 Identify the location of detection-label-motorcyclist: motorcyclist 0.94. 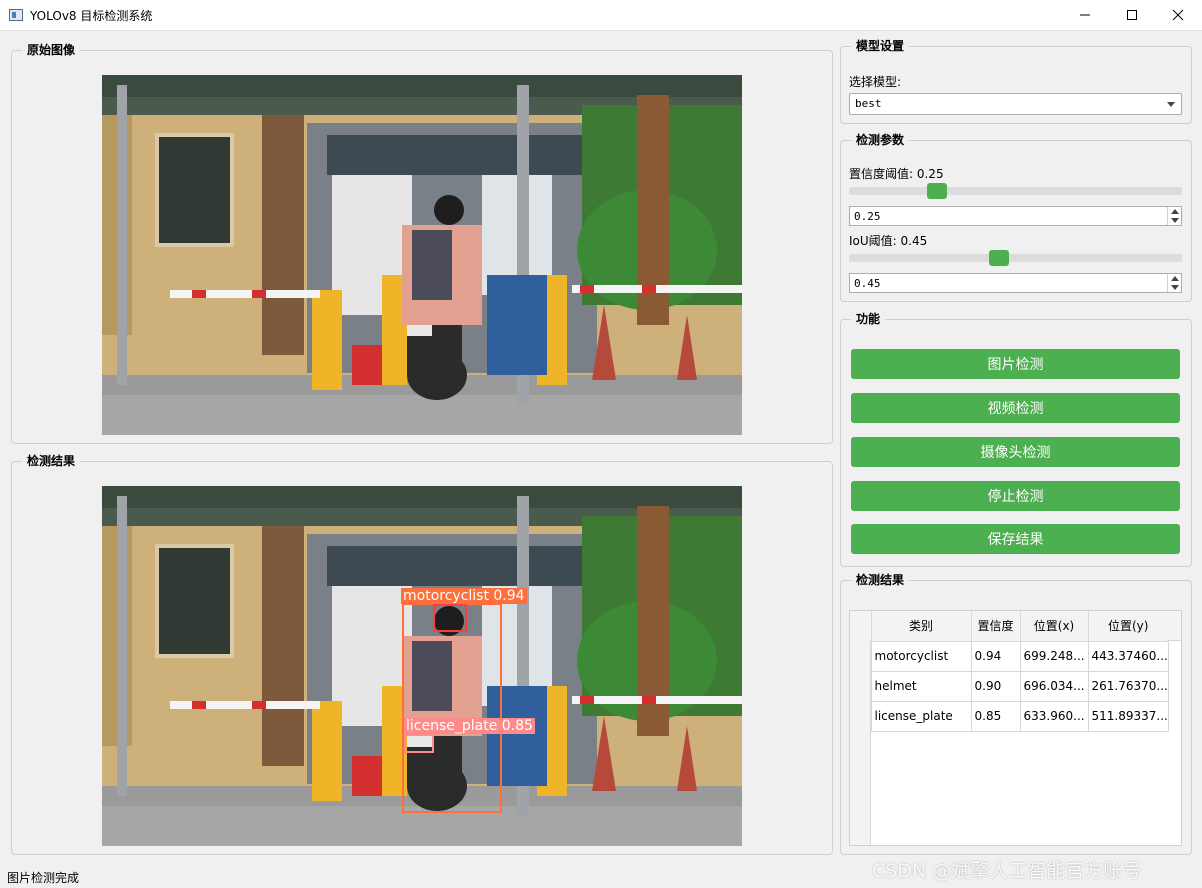
(464, 596).